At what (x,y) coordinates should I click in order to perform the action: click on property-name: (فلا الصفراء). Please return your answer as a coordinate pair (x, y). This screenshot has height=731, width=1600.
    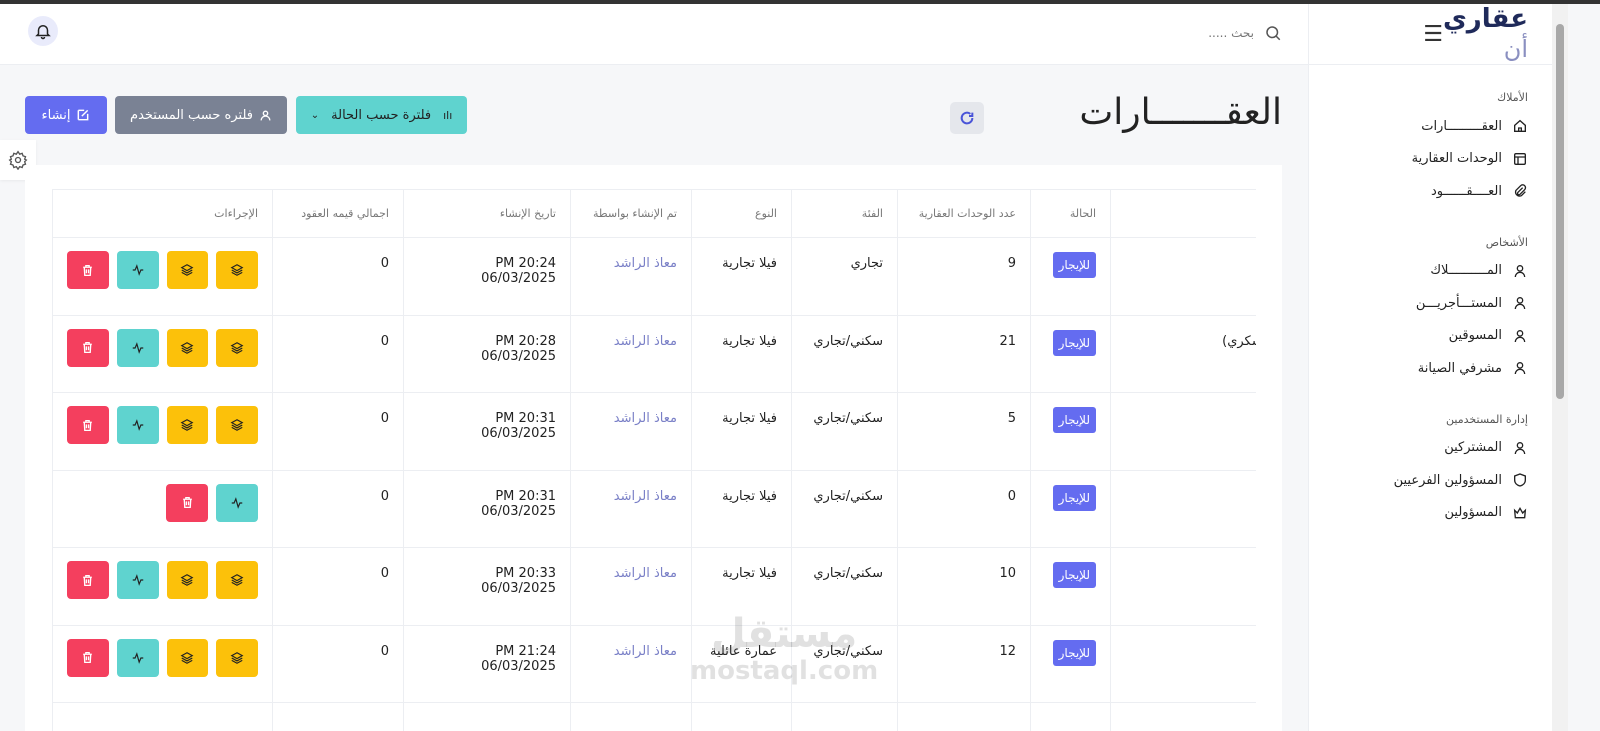
    Looking at the image, I should click on (1183, 276).